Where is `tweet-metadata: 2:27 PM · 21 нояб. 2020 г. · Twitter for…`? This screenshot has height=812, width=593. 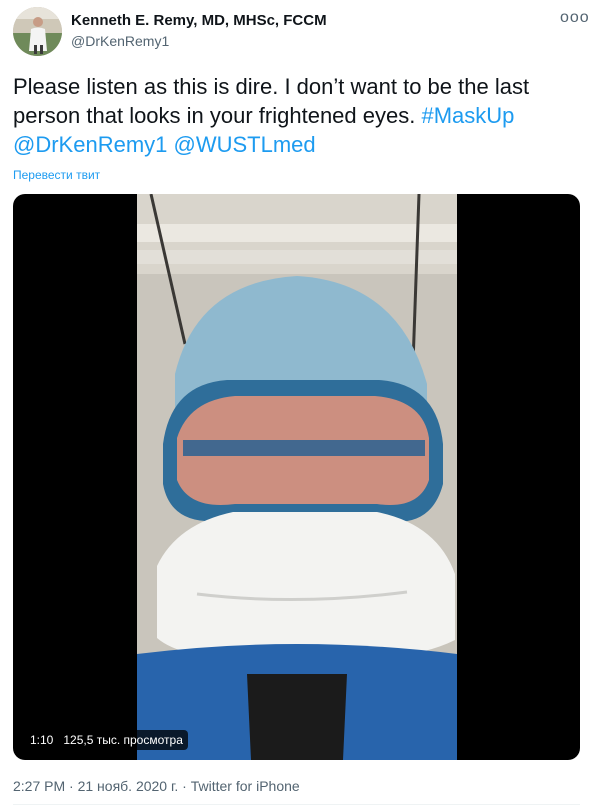 tweet-metadata: 2:27 PM · 21 нояб. 2020 г. · Twitter for… is located at coordinates (156, 786).